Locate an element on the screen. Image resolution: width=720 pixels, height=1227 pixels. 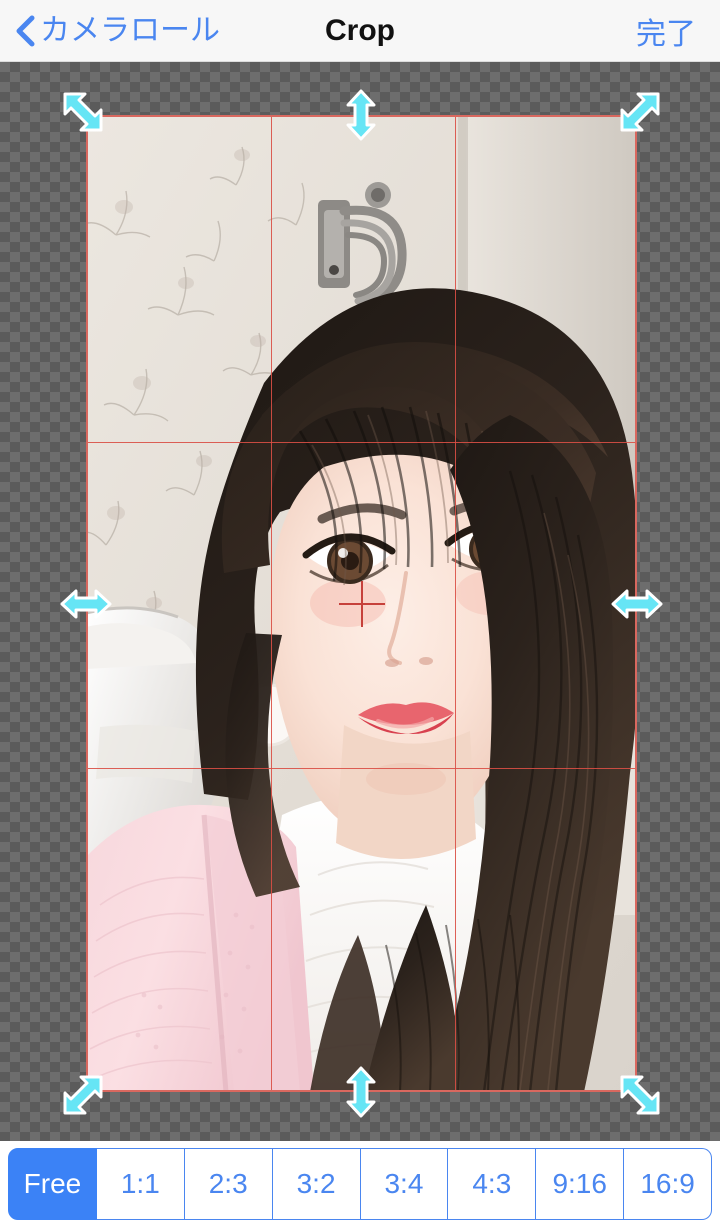
crop-handle-bottom-center is located at coordinates (361, 1092).